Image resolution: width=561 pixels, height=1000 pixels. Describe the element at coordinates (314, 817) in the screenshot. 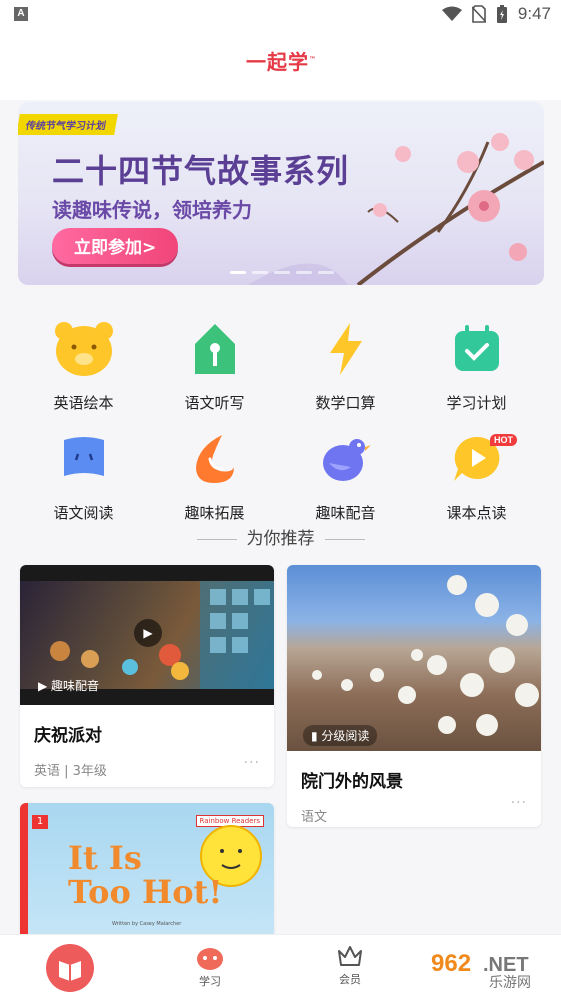

I see `card-meta: 语文` at that location.